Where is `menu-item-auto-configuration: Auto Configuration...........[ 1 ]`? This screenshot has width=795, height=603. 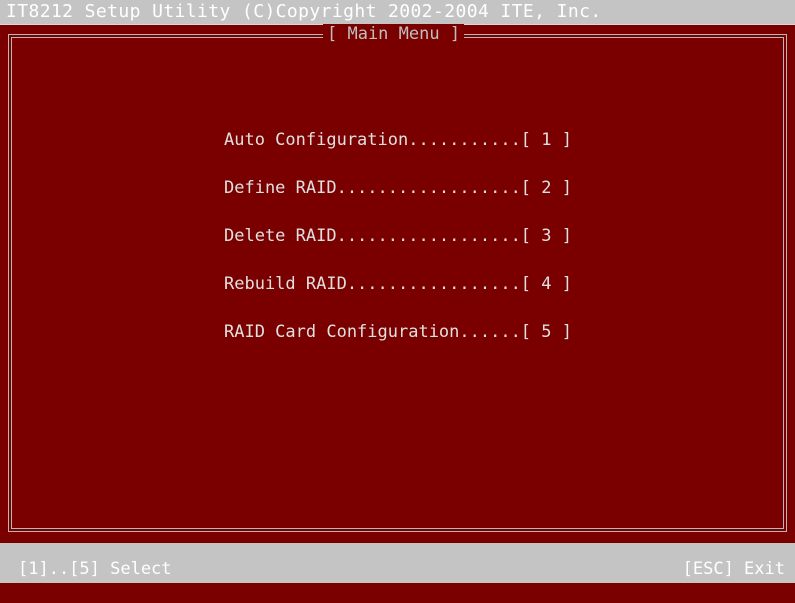 menu-item-auto-configuration: Auto Configuration...........[ 1 ] is located at coordinates (398, 150).